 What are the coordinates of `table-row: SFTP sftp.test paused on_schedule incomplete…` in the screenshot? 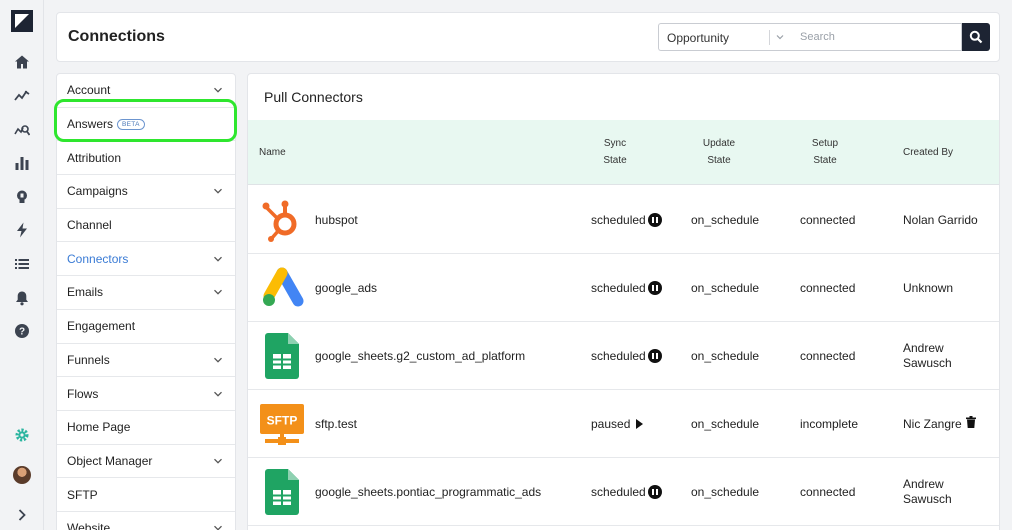 It's located at (623, 424).